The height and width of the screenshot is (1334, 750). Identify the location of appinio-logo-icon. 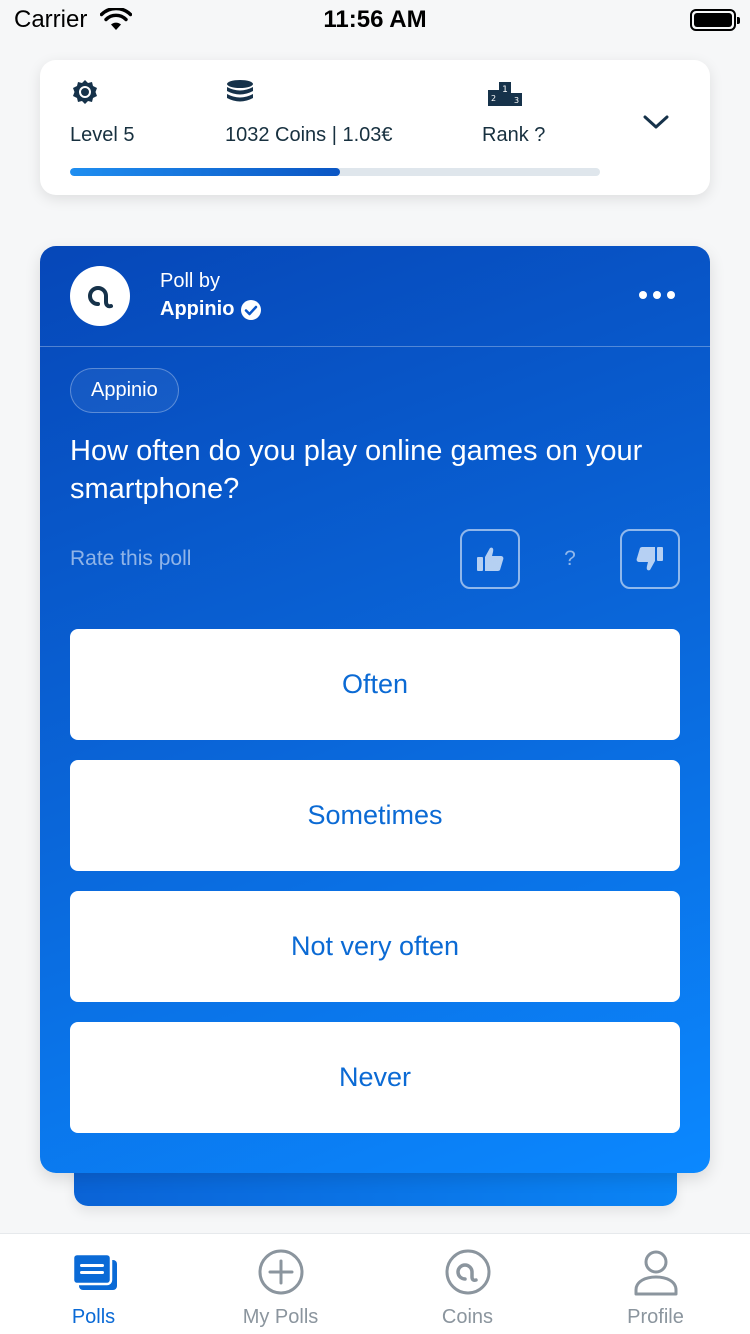
(100, 297).